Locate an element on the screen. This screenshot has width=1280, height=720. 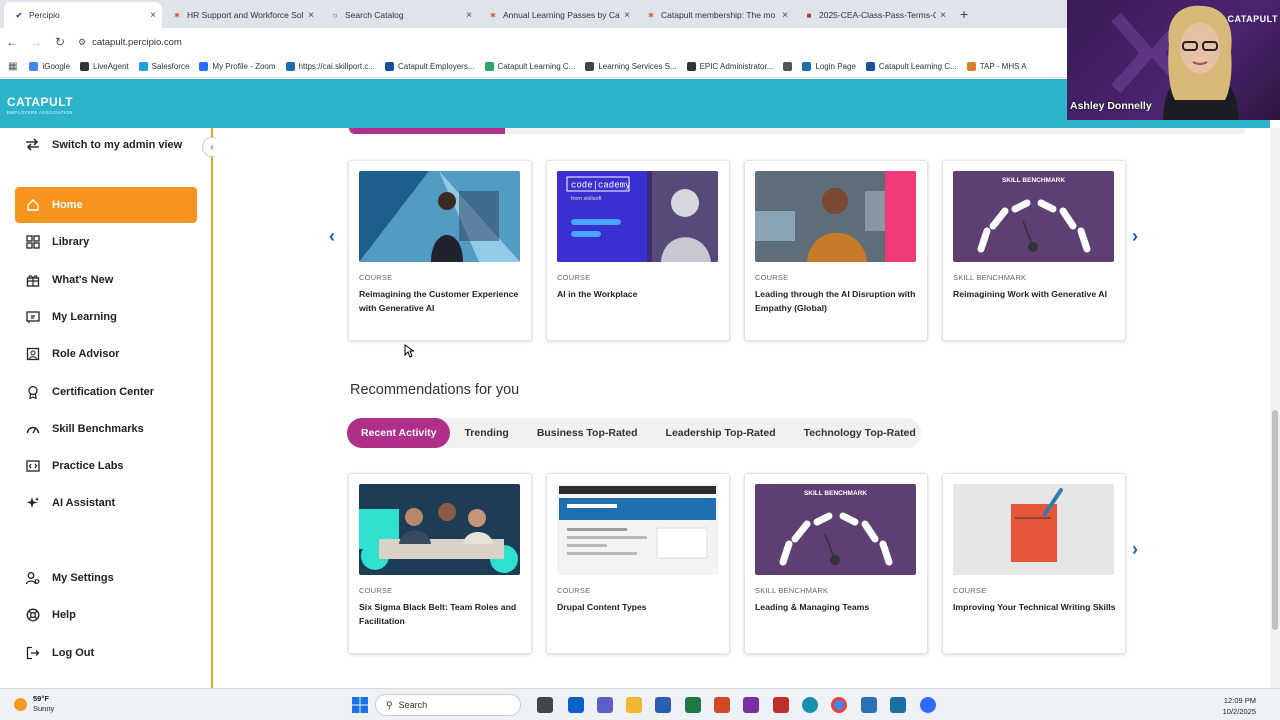
course-title: AI in the Workplace is located at coordinates (639, 295).